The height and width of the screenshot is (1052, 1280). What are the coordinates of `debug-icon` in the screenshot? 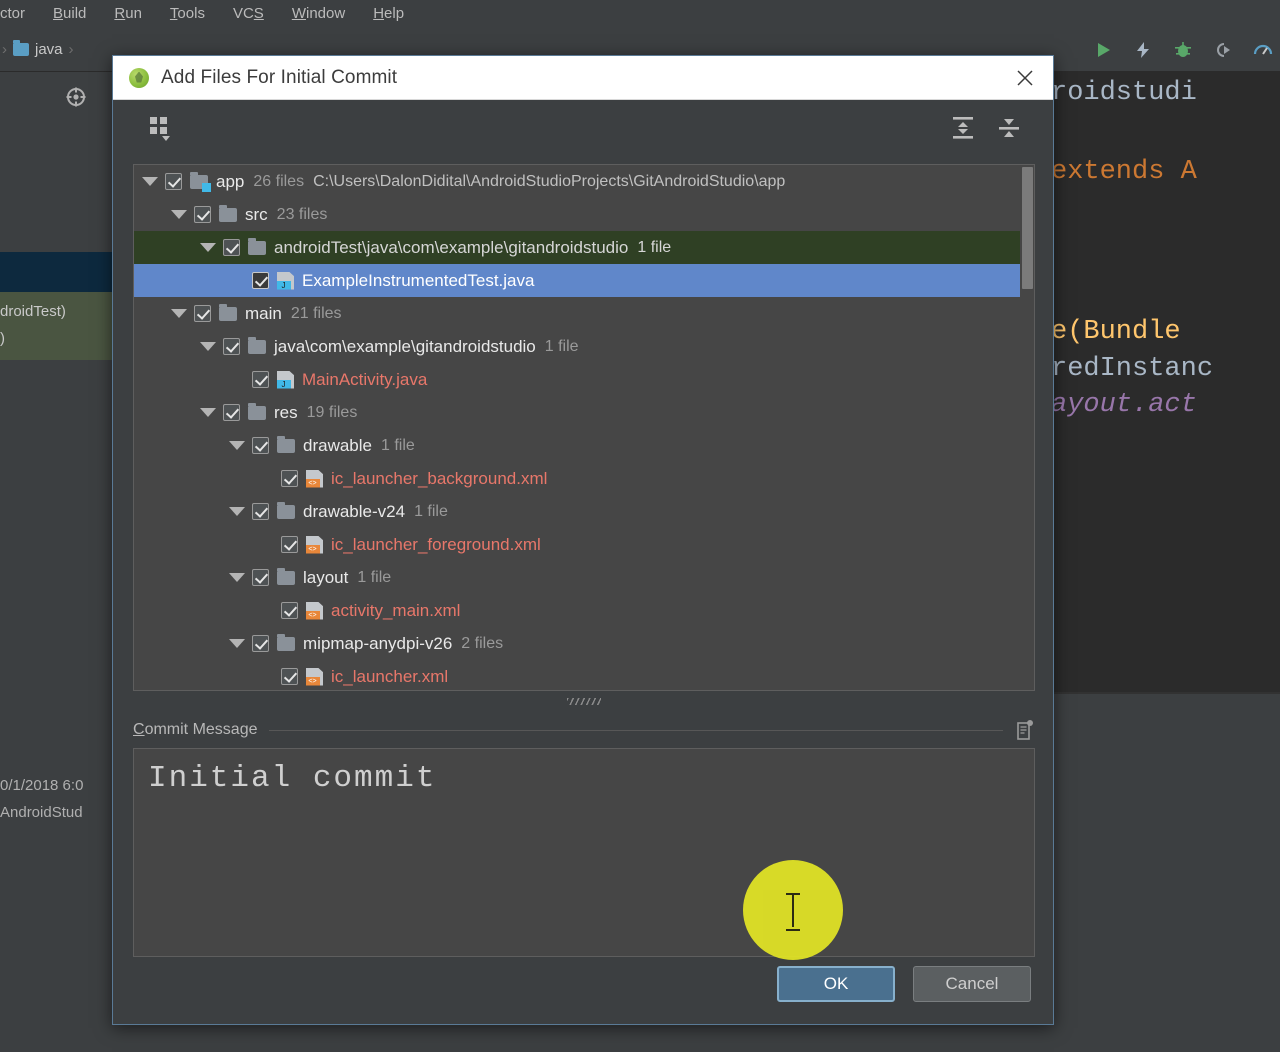 It's located at (1183, 50).